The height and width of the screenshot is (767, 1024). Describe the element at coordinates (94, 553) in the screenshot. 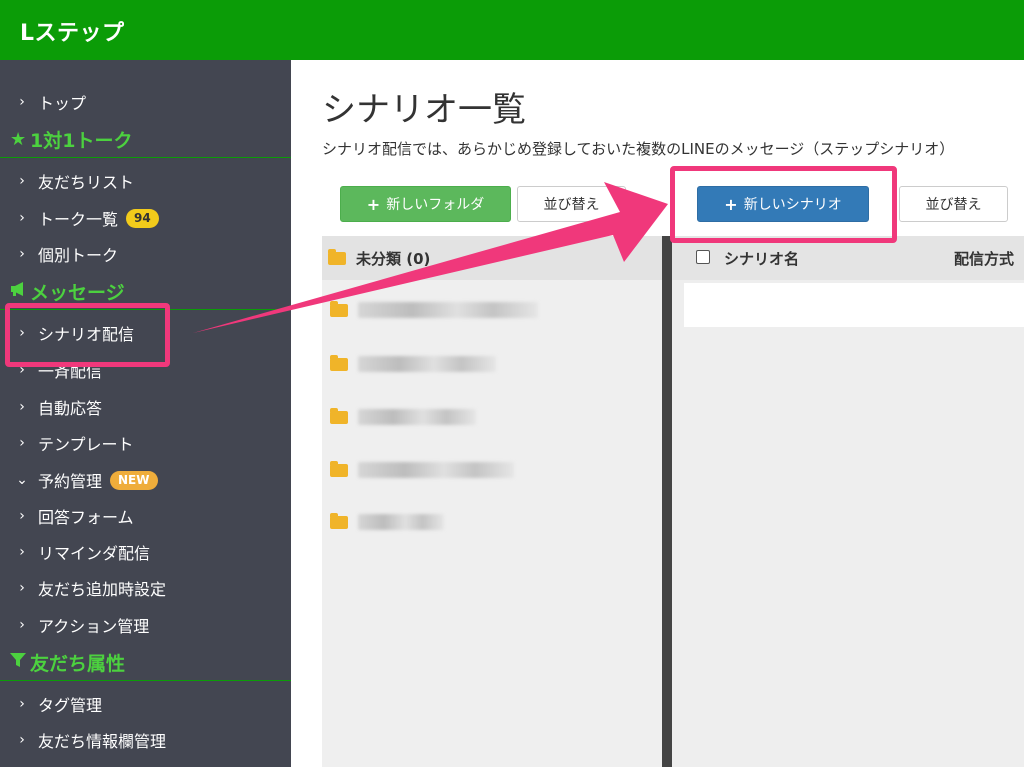

I see `sidebar-item-label: リマインダ配信` at that location.